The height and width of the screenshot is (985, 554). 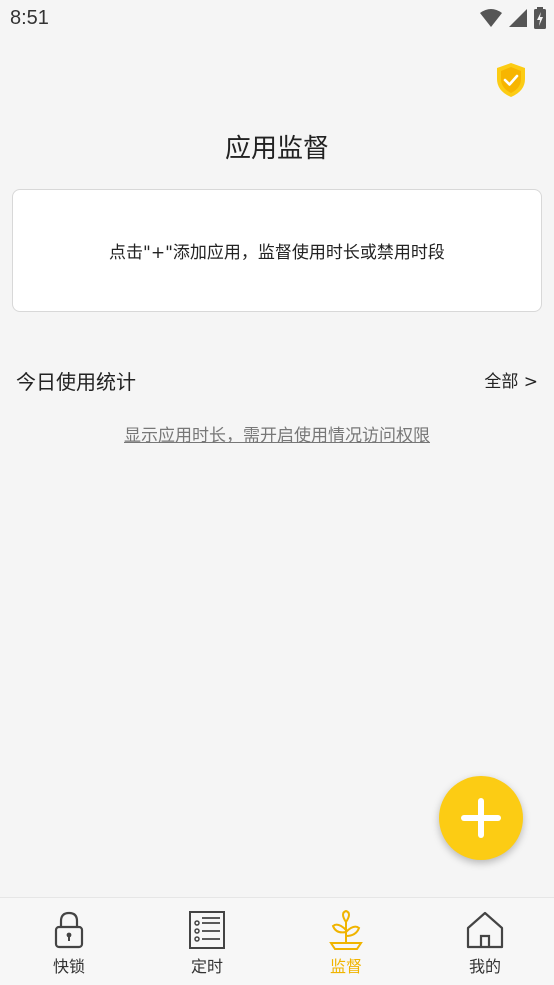 What do you see at coordinates (29, 18) in the screenshot?
I see `status-time: 8:51` at bounding box center [29, 18].